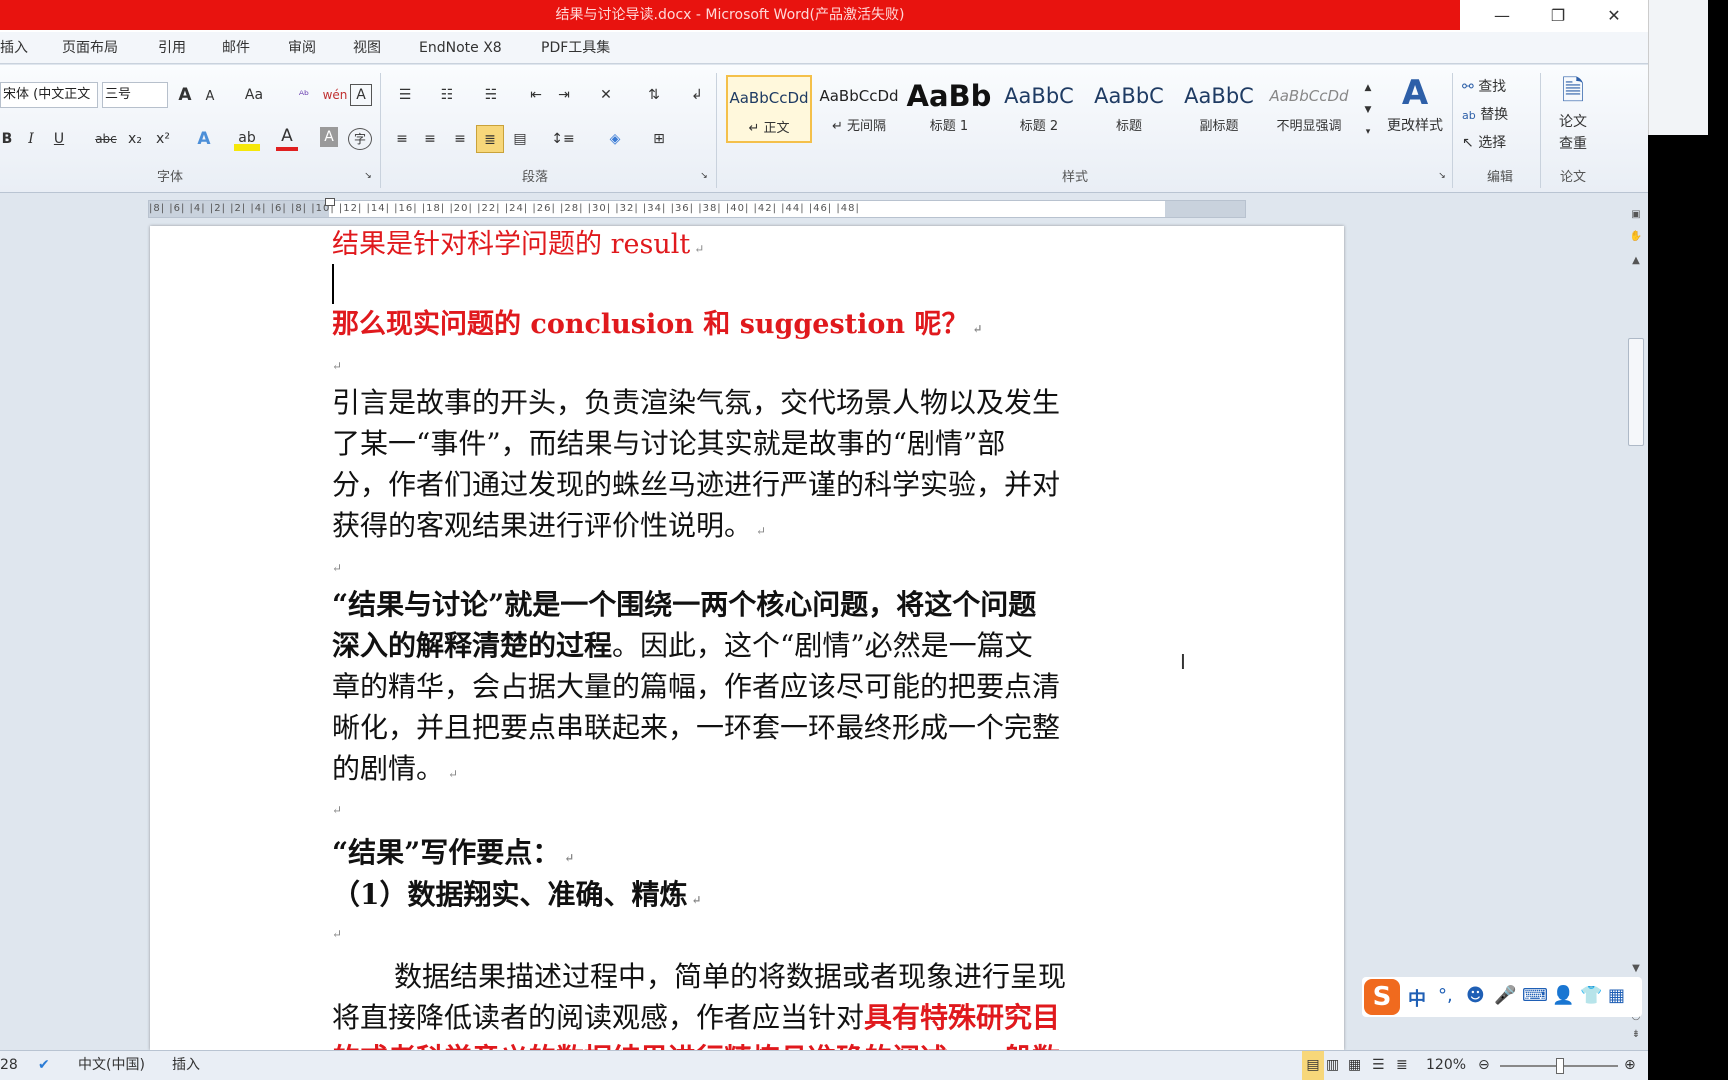 This screenshot has height=1080, width=1728. Describe the element at coordinates (186, 1065) in the screenshot. I see `insert-mode-indicator: 插入` at that location.